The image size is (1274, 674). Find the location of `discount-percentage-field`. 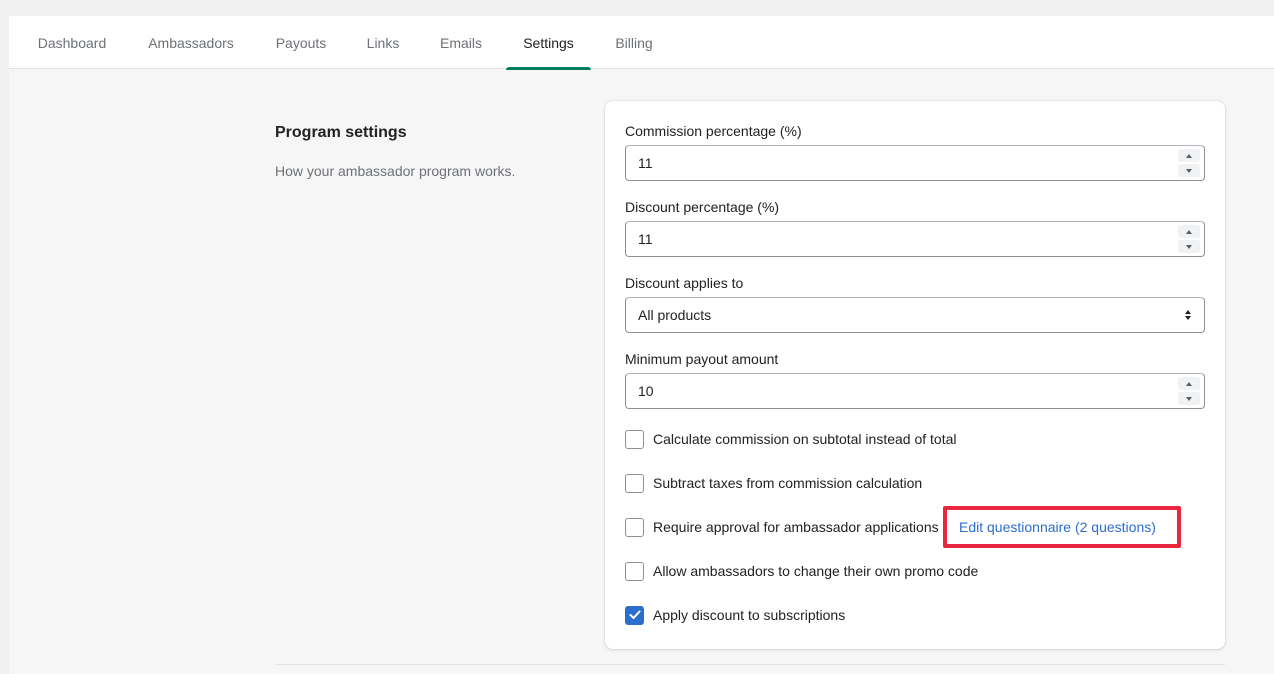

discount-percentage-field is located at coordinates (915, 239).